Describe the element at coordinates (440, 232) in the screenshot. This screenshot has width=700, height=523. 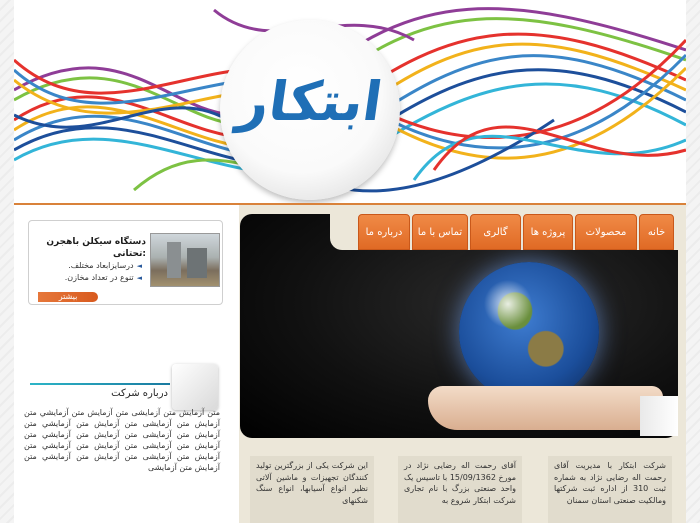
I see `nav-item-contact: تماس با ما` at that location.